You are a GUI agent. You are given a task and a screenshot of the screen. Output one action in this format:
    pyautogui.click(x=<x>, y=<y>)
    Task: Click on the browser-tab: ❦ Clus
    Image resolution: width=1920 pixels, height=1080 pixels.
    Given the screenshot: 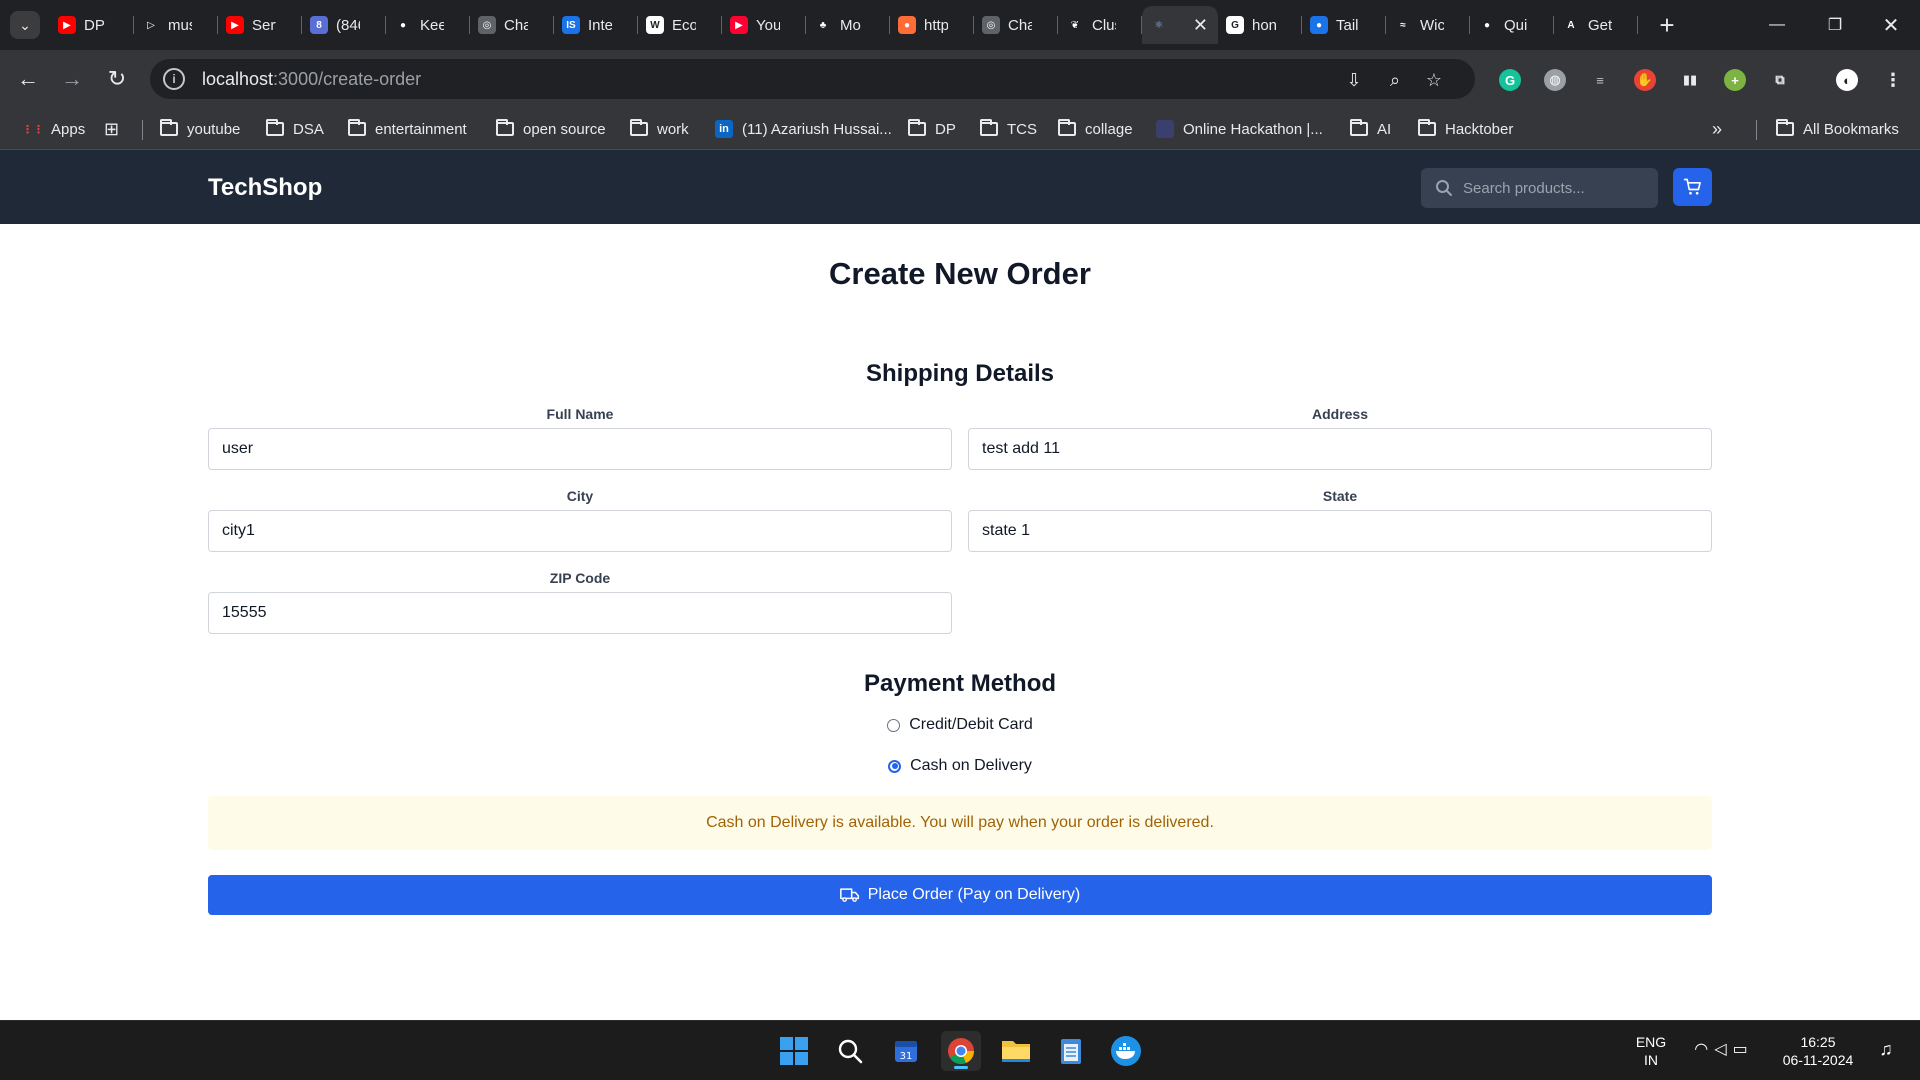 What is the action you would take?
    pyautogui.click(x=1100, y=25)
    